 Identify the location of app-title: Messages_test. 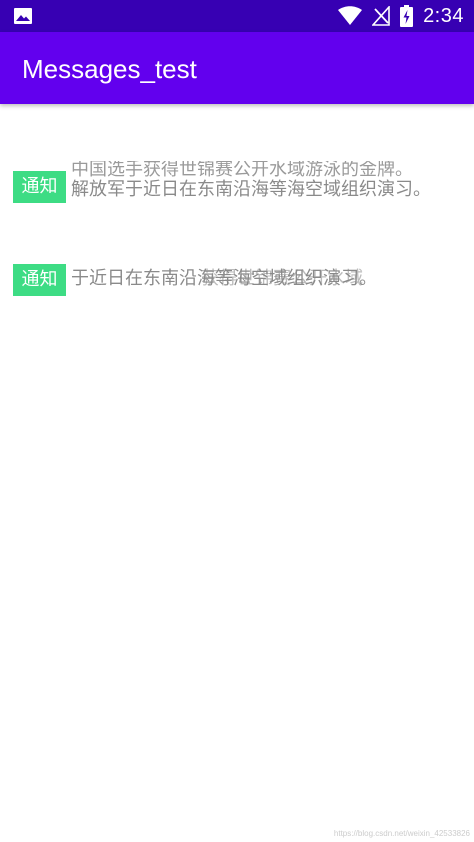
(109, 69).